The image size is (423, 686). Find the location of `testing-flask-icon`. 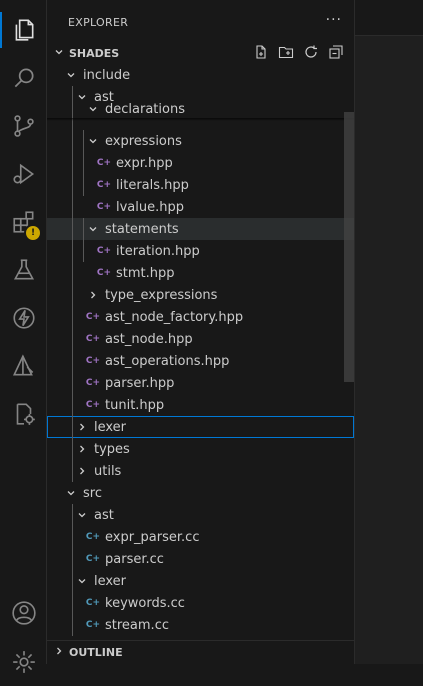

testing-flask-icon is located at coordinates (23, 270).